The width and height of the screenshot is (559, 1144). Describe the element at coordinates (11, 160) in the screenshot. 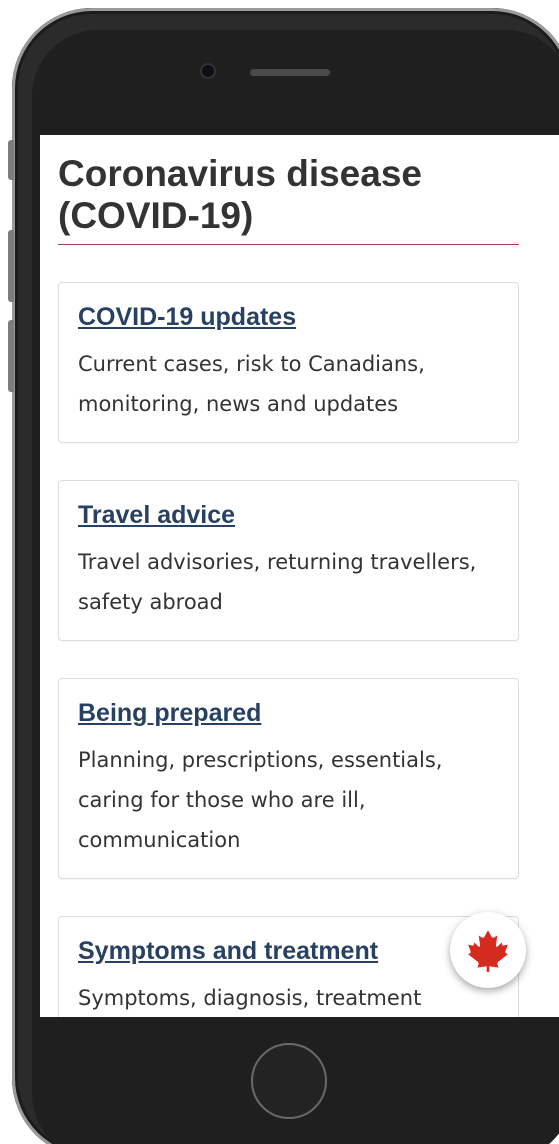

I see `mute-switch` at that location.